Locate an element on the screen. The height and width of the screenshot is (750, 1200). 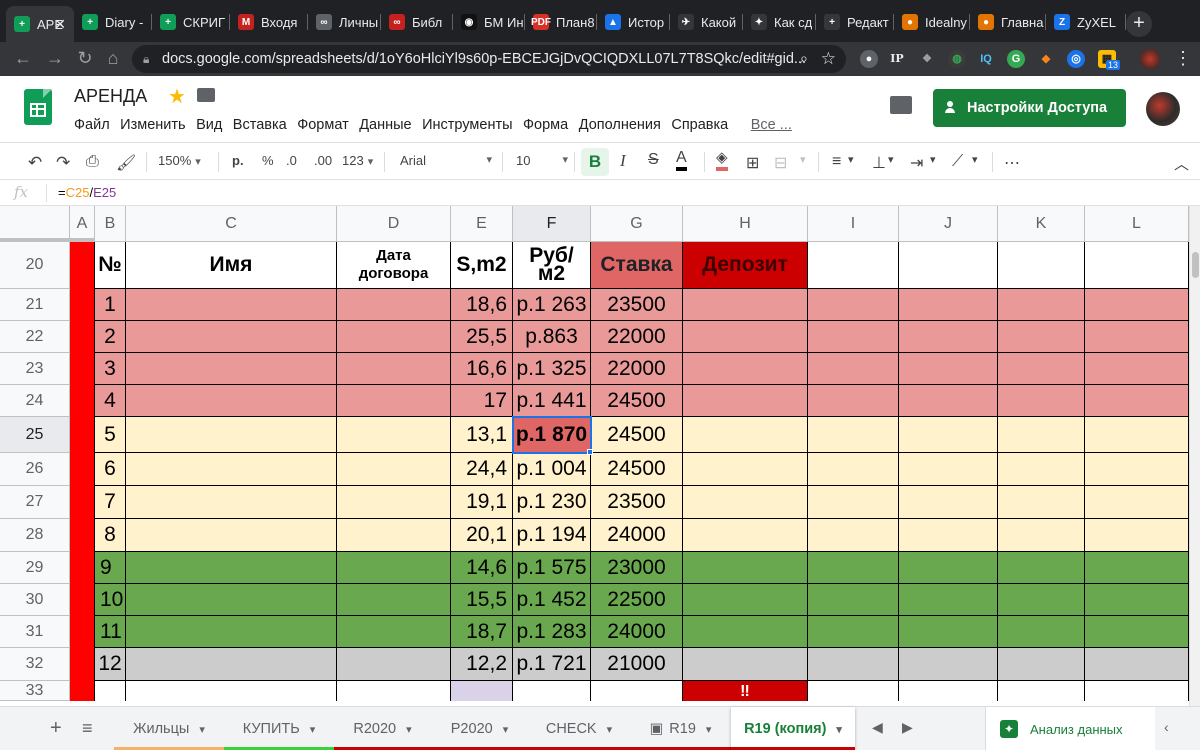
sheet-tab: Жильцы ▾ is located at coordinates (169, 728).